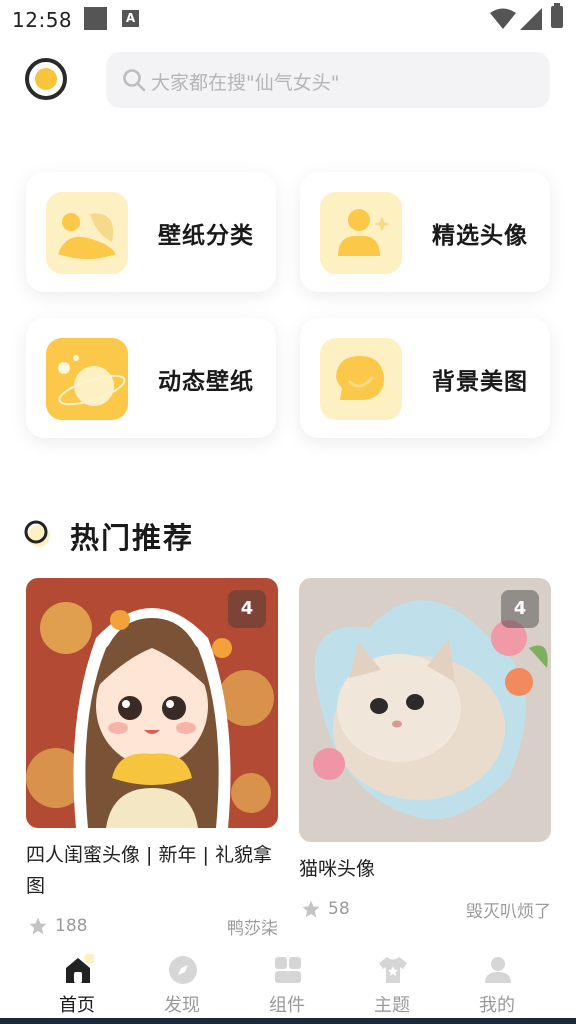  Describe the element at coordinates (151, 232) in the screenshot. I see `category-card-wallpaper: 壁纸分类` at that location.